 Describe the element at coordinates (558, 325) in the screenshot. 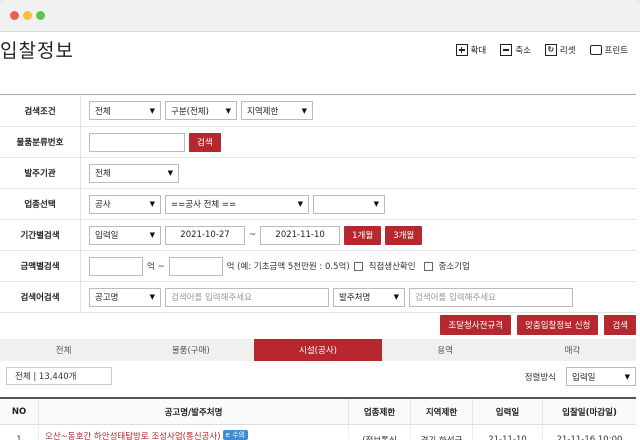

I see `custom-bid-button: 맞춤입찰정보 신청` at that location.